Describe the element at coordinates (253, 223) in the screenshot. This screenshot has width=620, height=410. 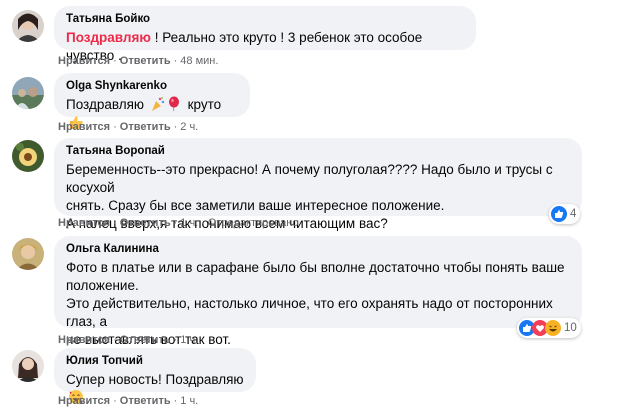
I see `edited-label: Отредактировано` at that location.